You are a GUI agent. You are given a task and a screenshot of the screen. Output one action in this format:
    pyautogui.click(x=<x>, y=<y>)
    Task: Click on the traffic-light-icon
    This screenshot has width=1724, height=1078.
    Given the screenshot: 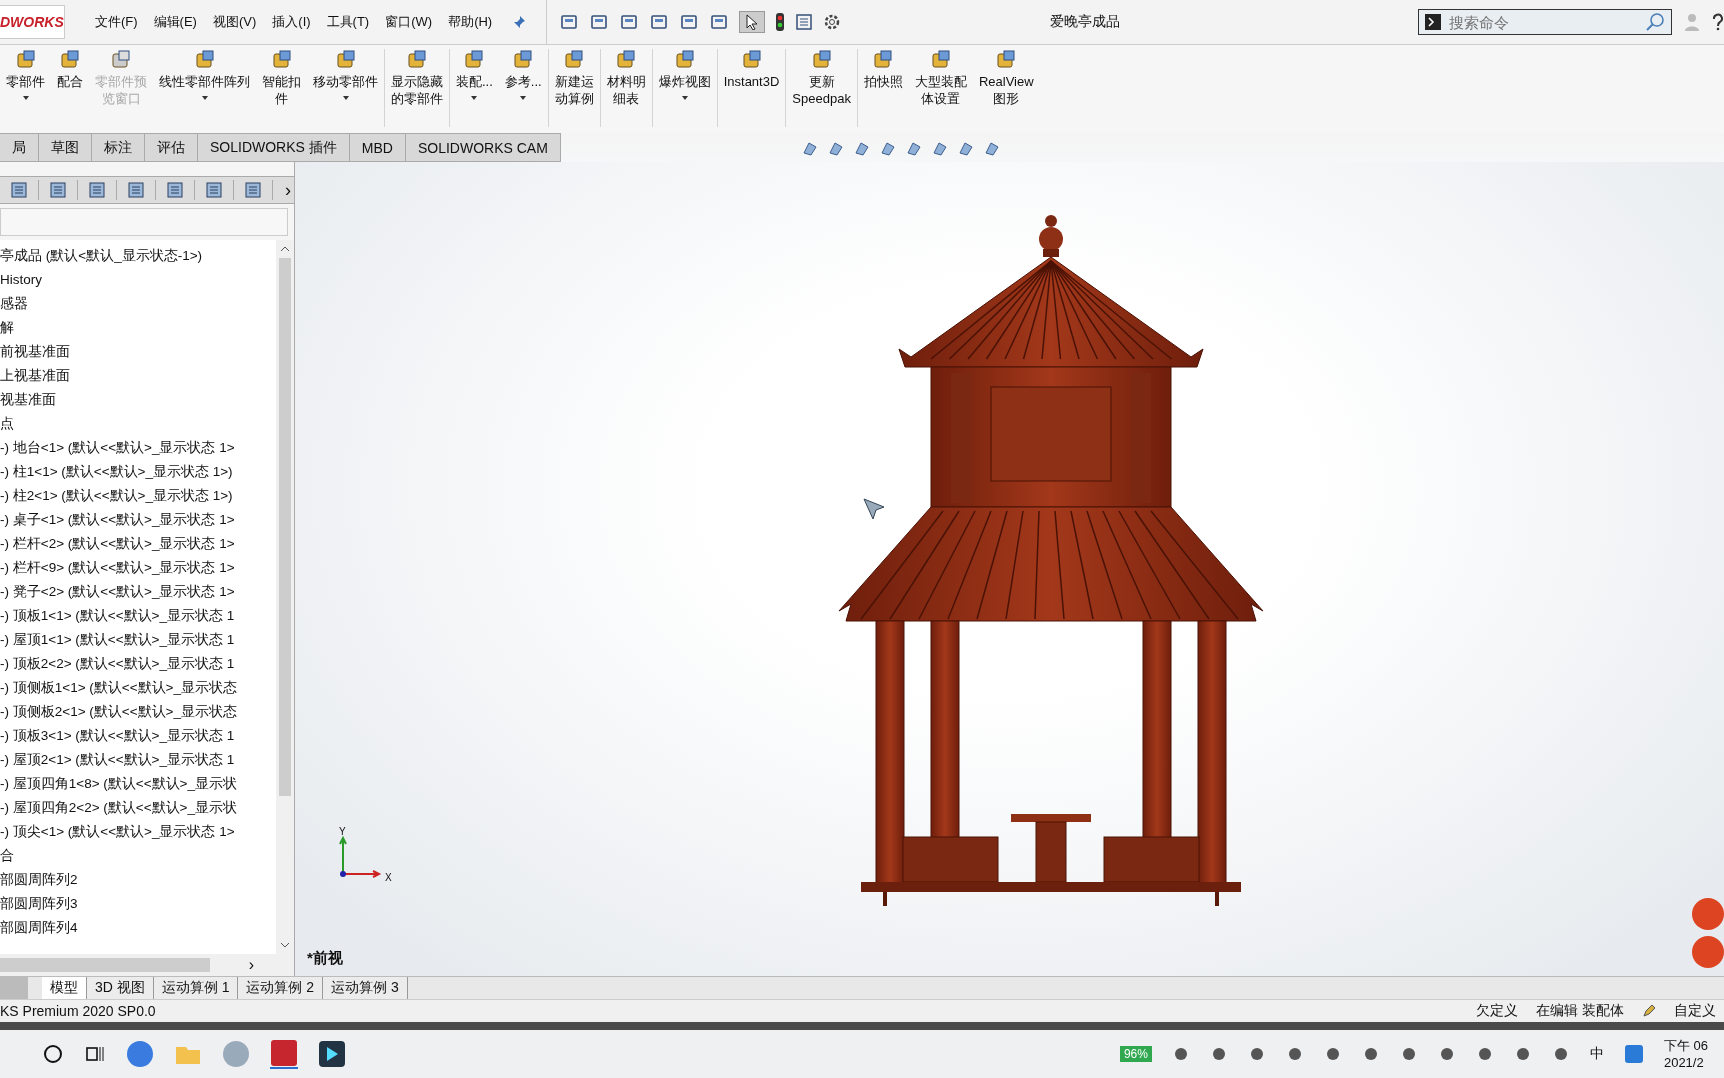 What is the action you would take?
    pyautogui.click(x=780, y=22)
    